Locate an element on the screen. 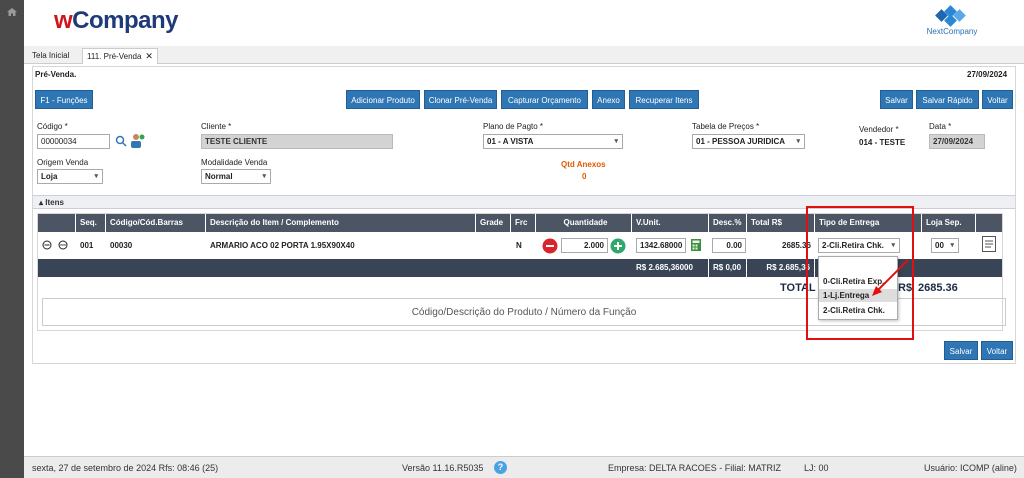 The height and width of the screenshot is (478, 1024). total-vunit: R$ 2.685,36000 is located at coordinates (670, 268).